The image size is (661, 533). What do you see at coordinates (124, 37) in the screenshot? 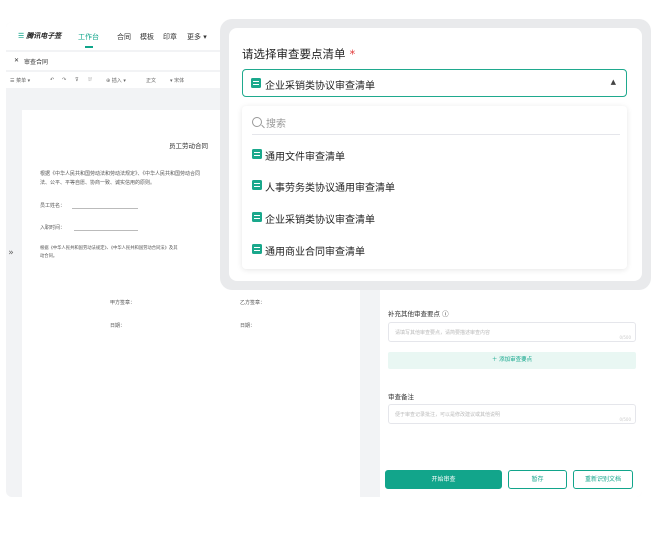
I see `nav-contracts: 合同` at bounding box center [124, 37].